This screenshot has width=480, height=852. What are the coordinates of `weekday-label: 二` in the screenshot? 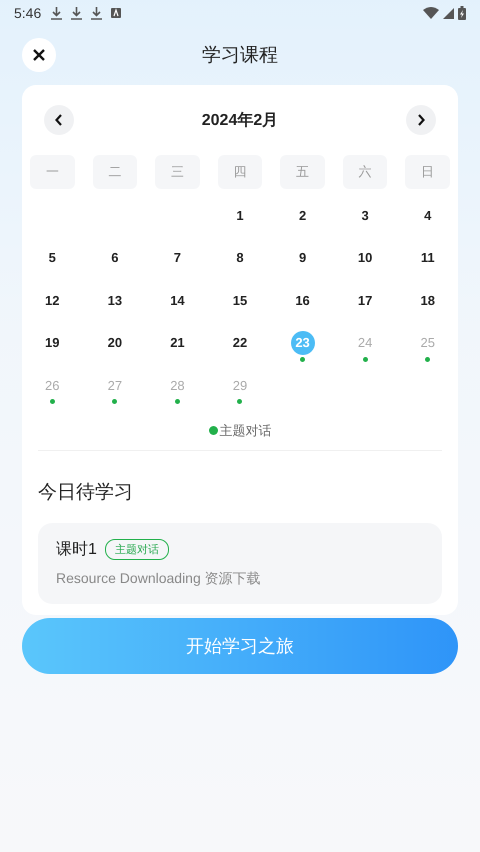 It's located at (115, 172).